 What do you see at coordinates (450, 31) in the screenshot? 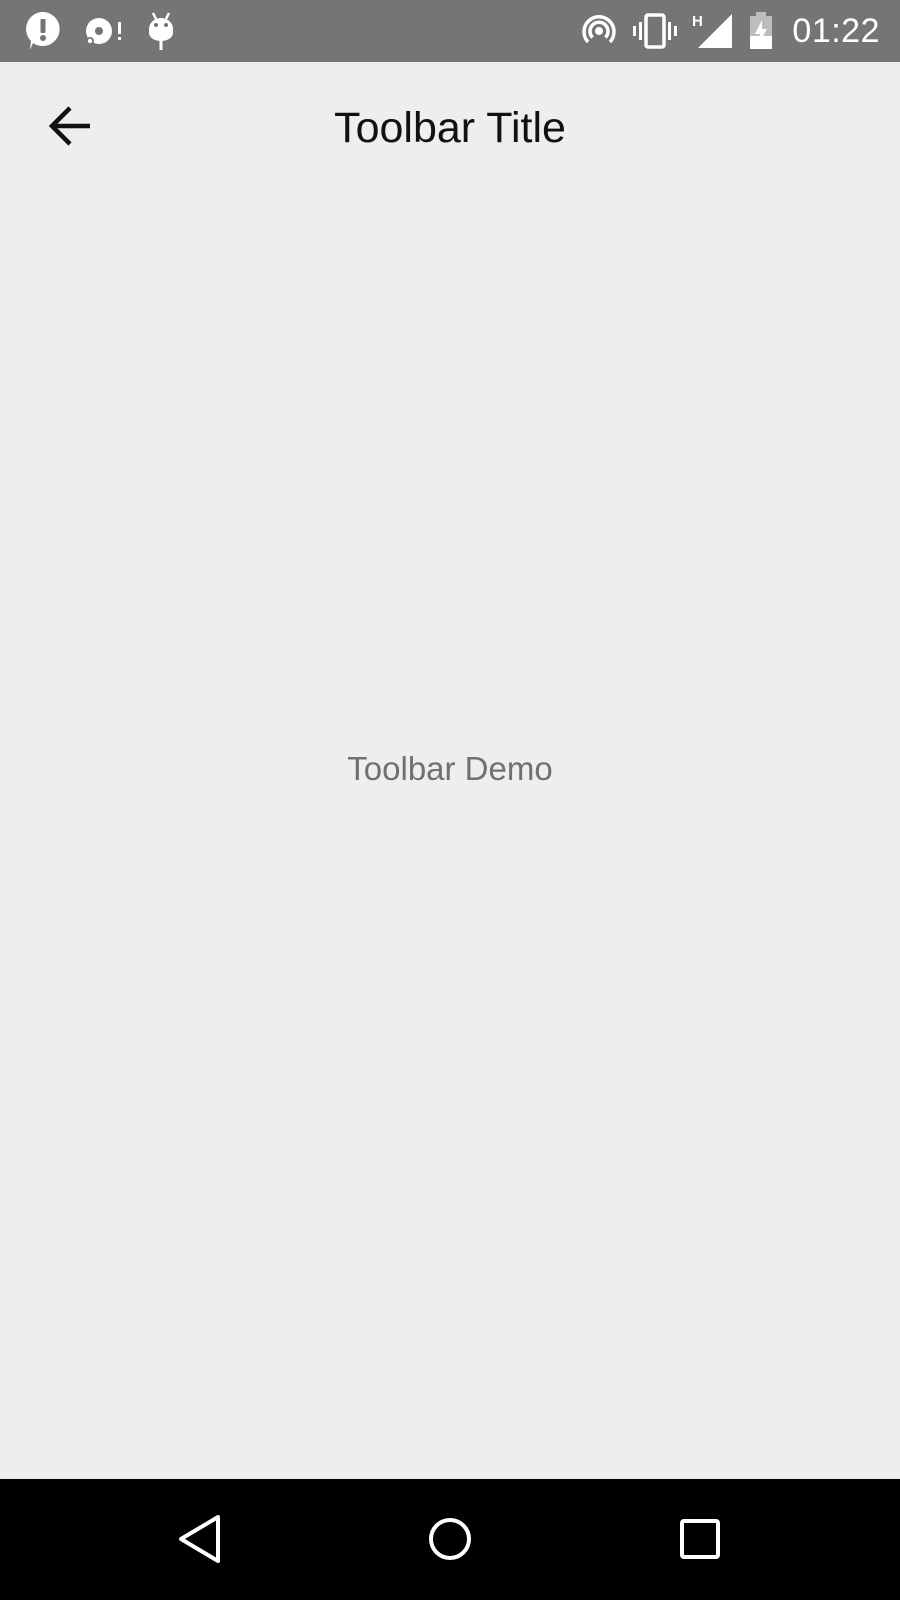
I see `status-bar: H 01:22` at bounding box center [450, 31].